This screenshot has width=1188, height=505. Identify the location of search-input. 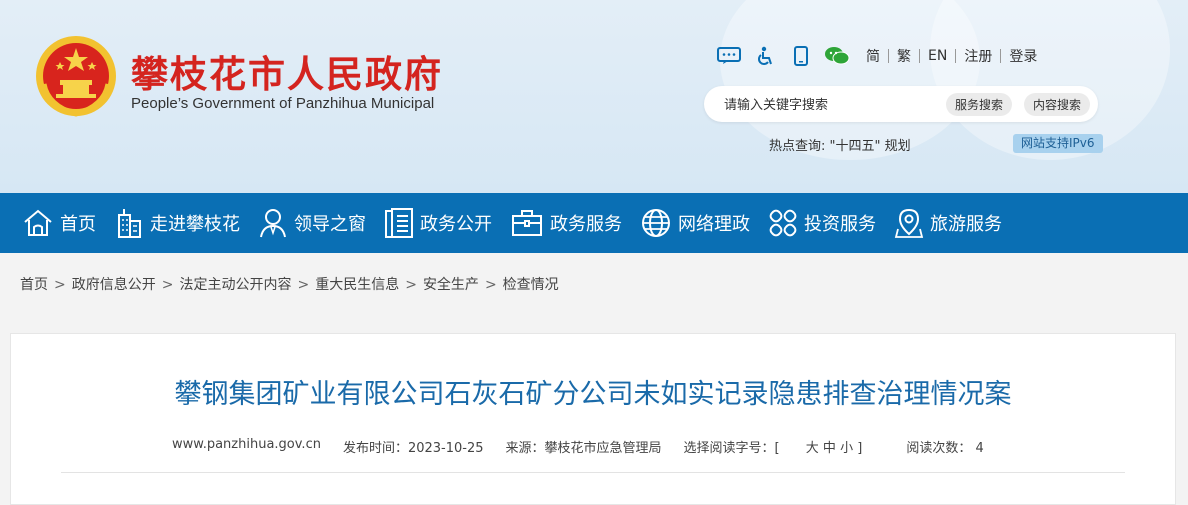
(829, 105).